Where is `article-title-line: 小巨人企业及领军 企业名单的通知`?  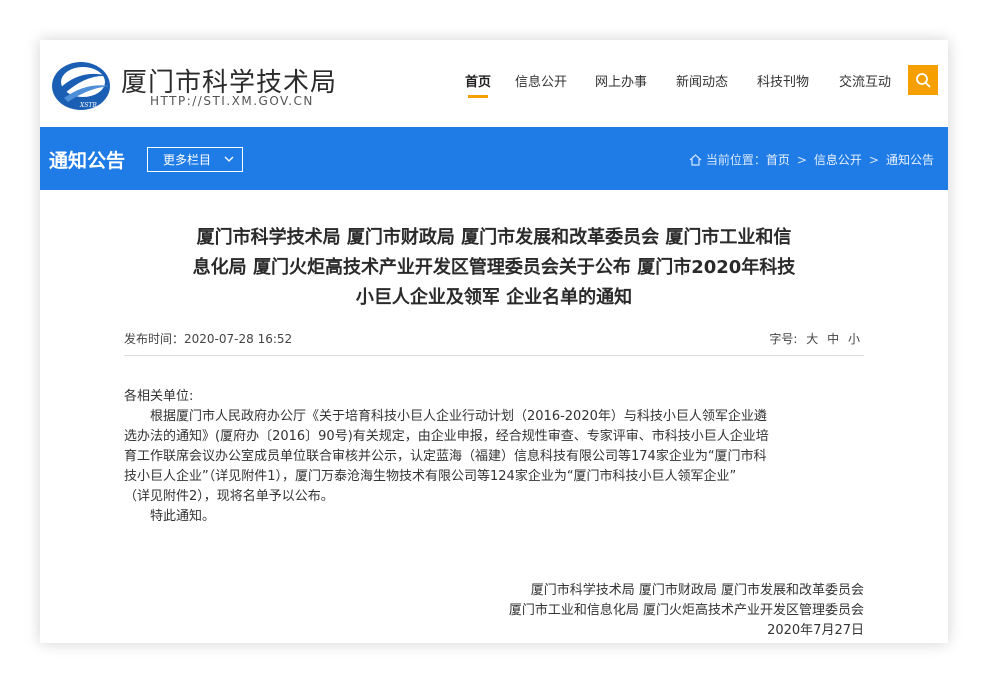 article-title-line: 小巨人企业及领军 企业名单的通知 is located at coordinates (494, 297).